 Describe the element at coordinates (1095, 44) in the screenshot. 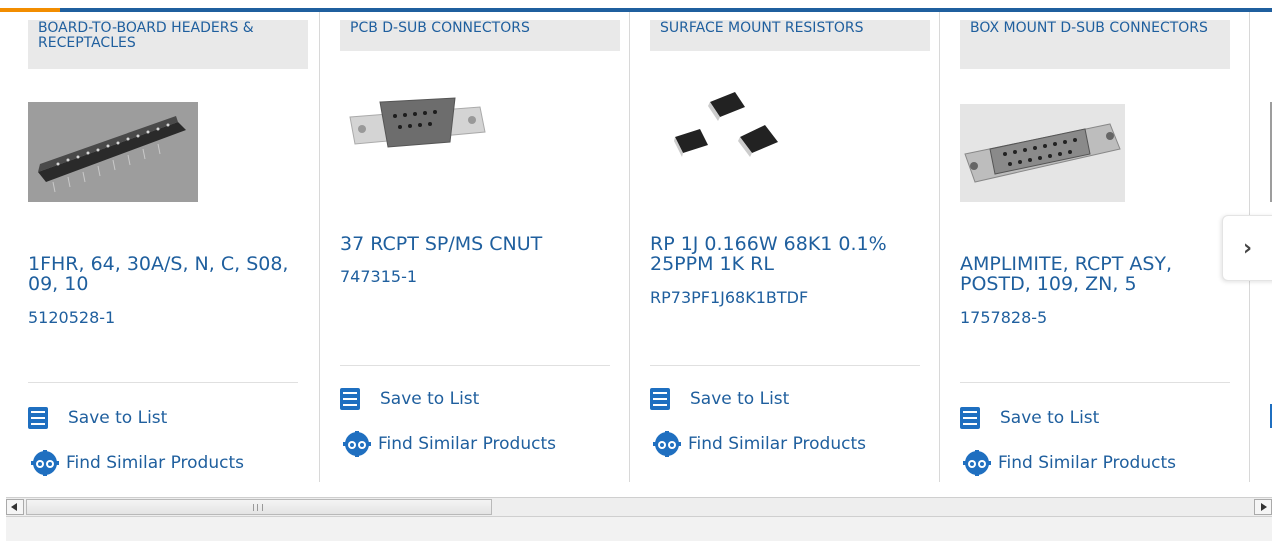

I see `category-label: BOX MOUNT D-SUB CONNECTORS` at that location.